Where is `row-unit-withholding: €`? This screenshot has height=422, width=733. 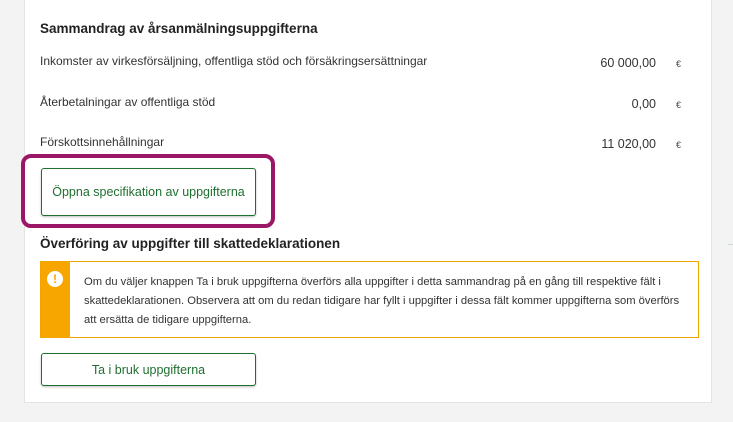
row-unit-withholding: € is located at coordinates (678, 145).